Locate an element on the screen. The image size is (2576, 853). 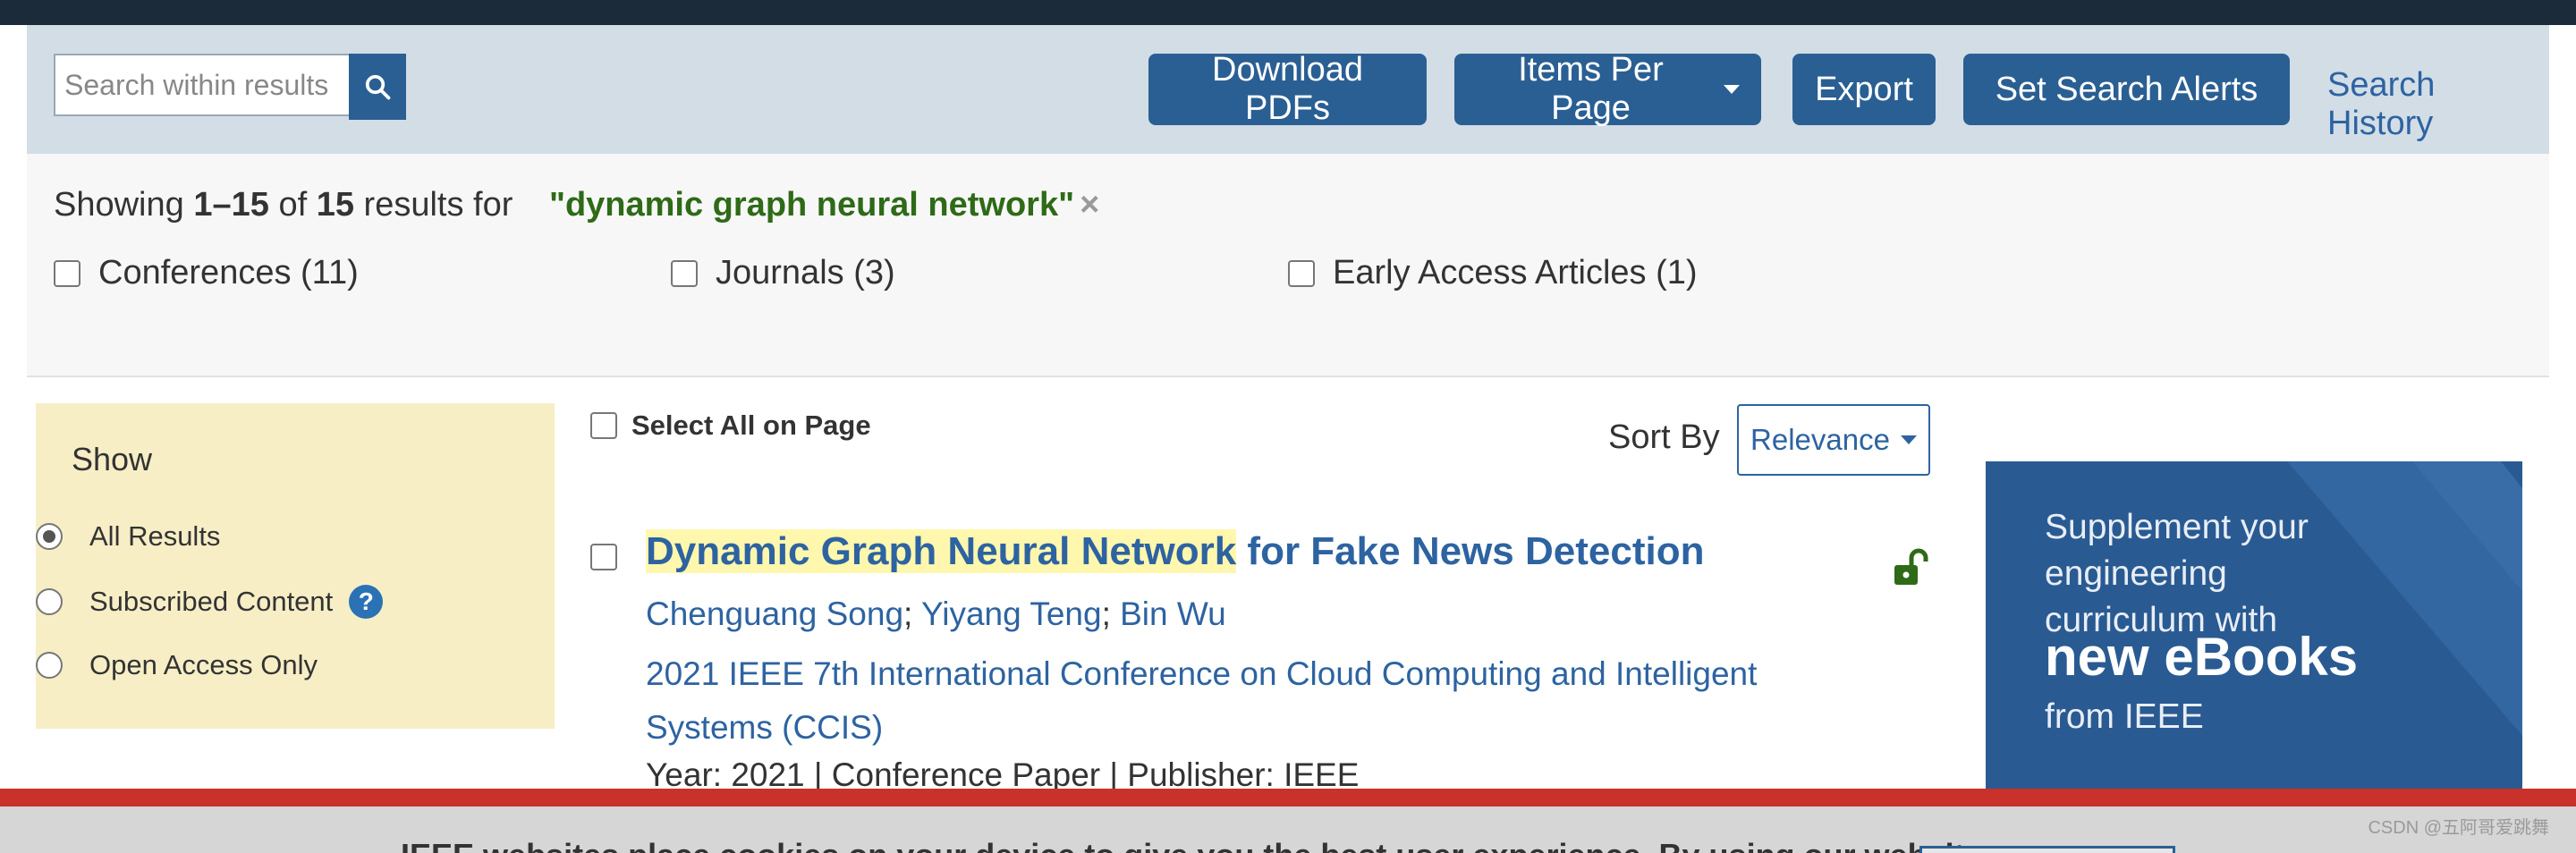
clear-query-icon: × is located at coordinates (1089, 205).